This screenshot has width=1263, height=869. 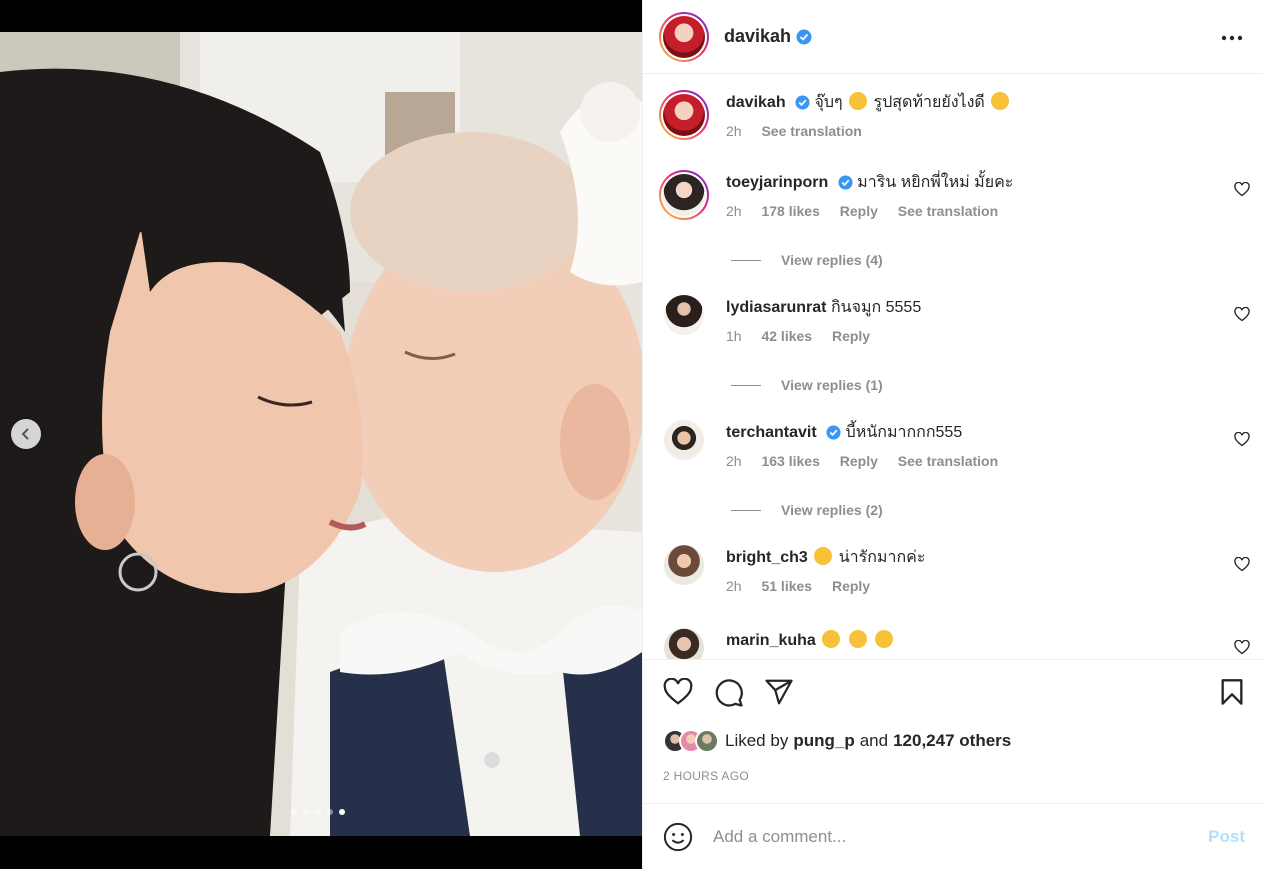 What do you see at coordinates (678, 837) in the screenshot?
I see `emoji-picker-icon` at bounding box center [678, 837].